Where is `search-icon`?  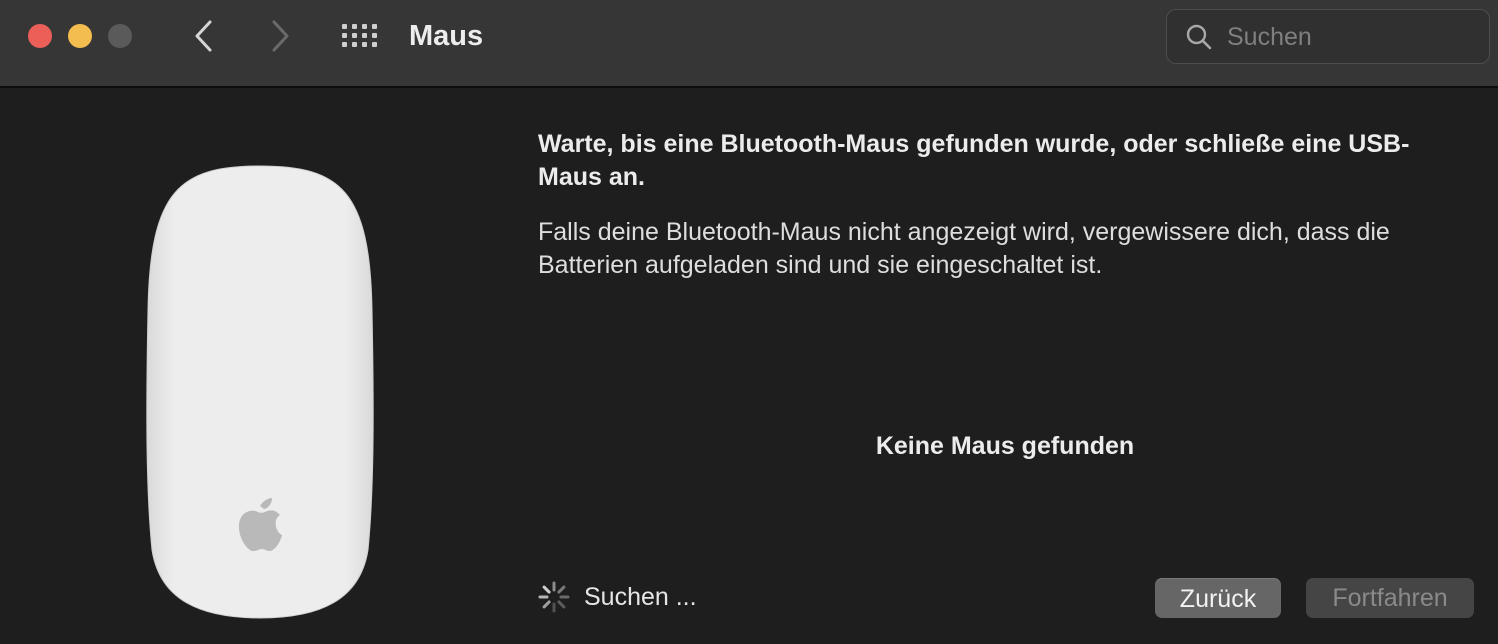
search-icon is located at coordinates (1199, 37).